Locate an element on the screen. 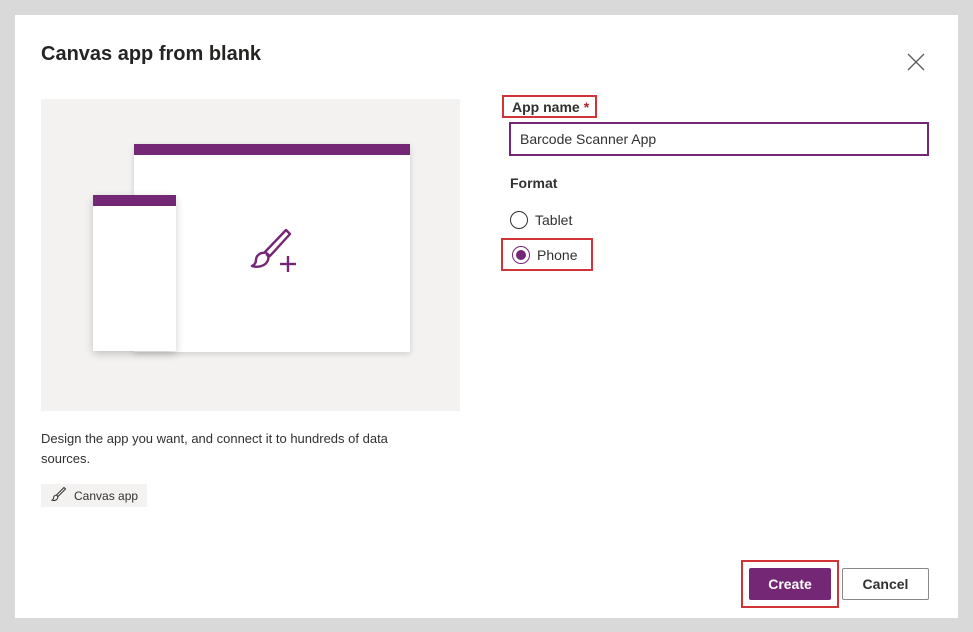  format-label: Format is located at coordinates (534, 183).